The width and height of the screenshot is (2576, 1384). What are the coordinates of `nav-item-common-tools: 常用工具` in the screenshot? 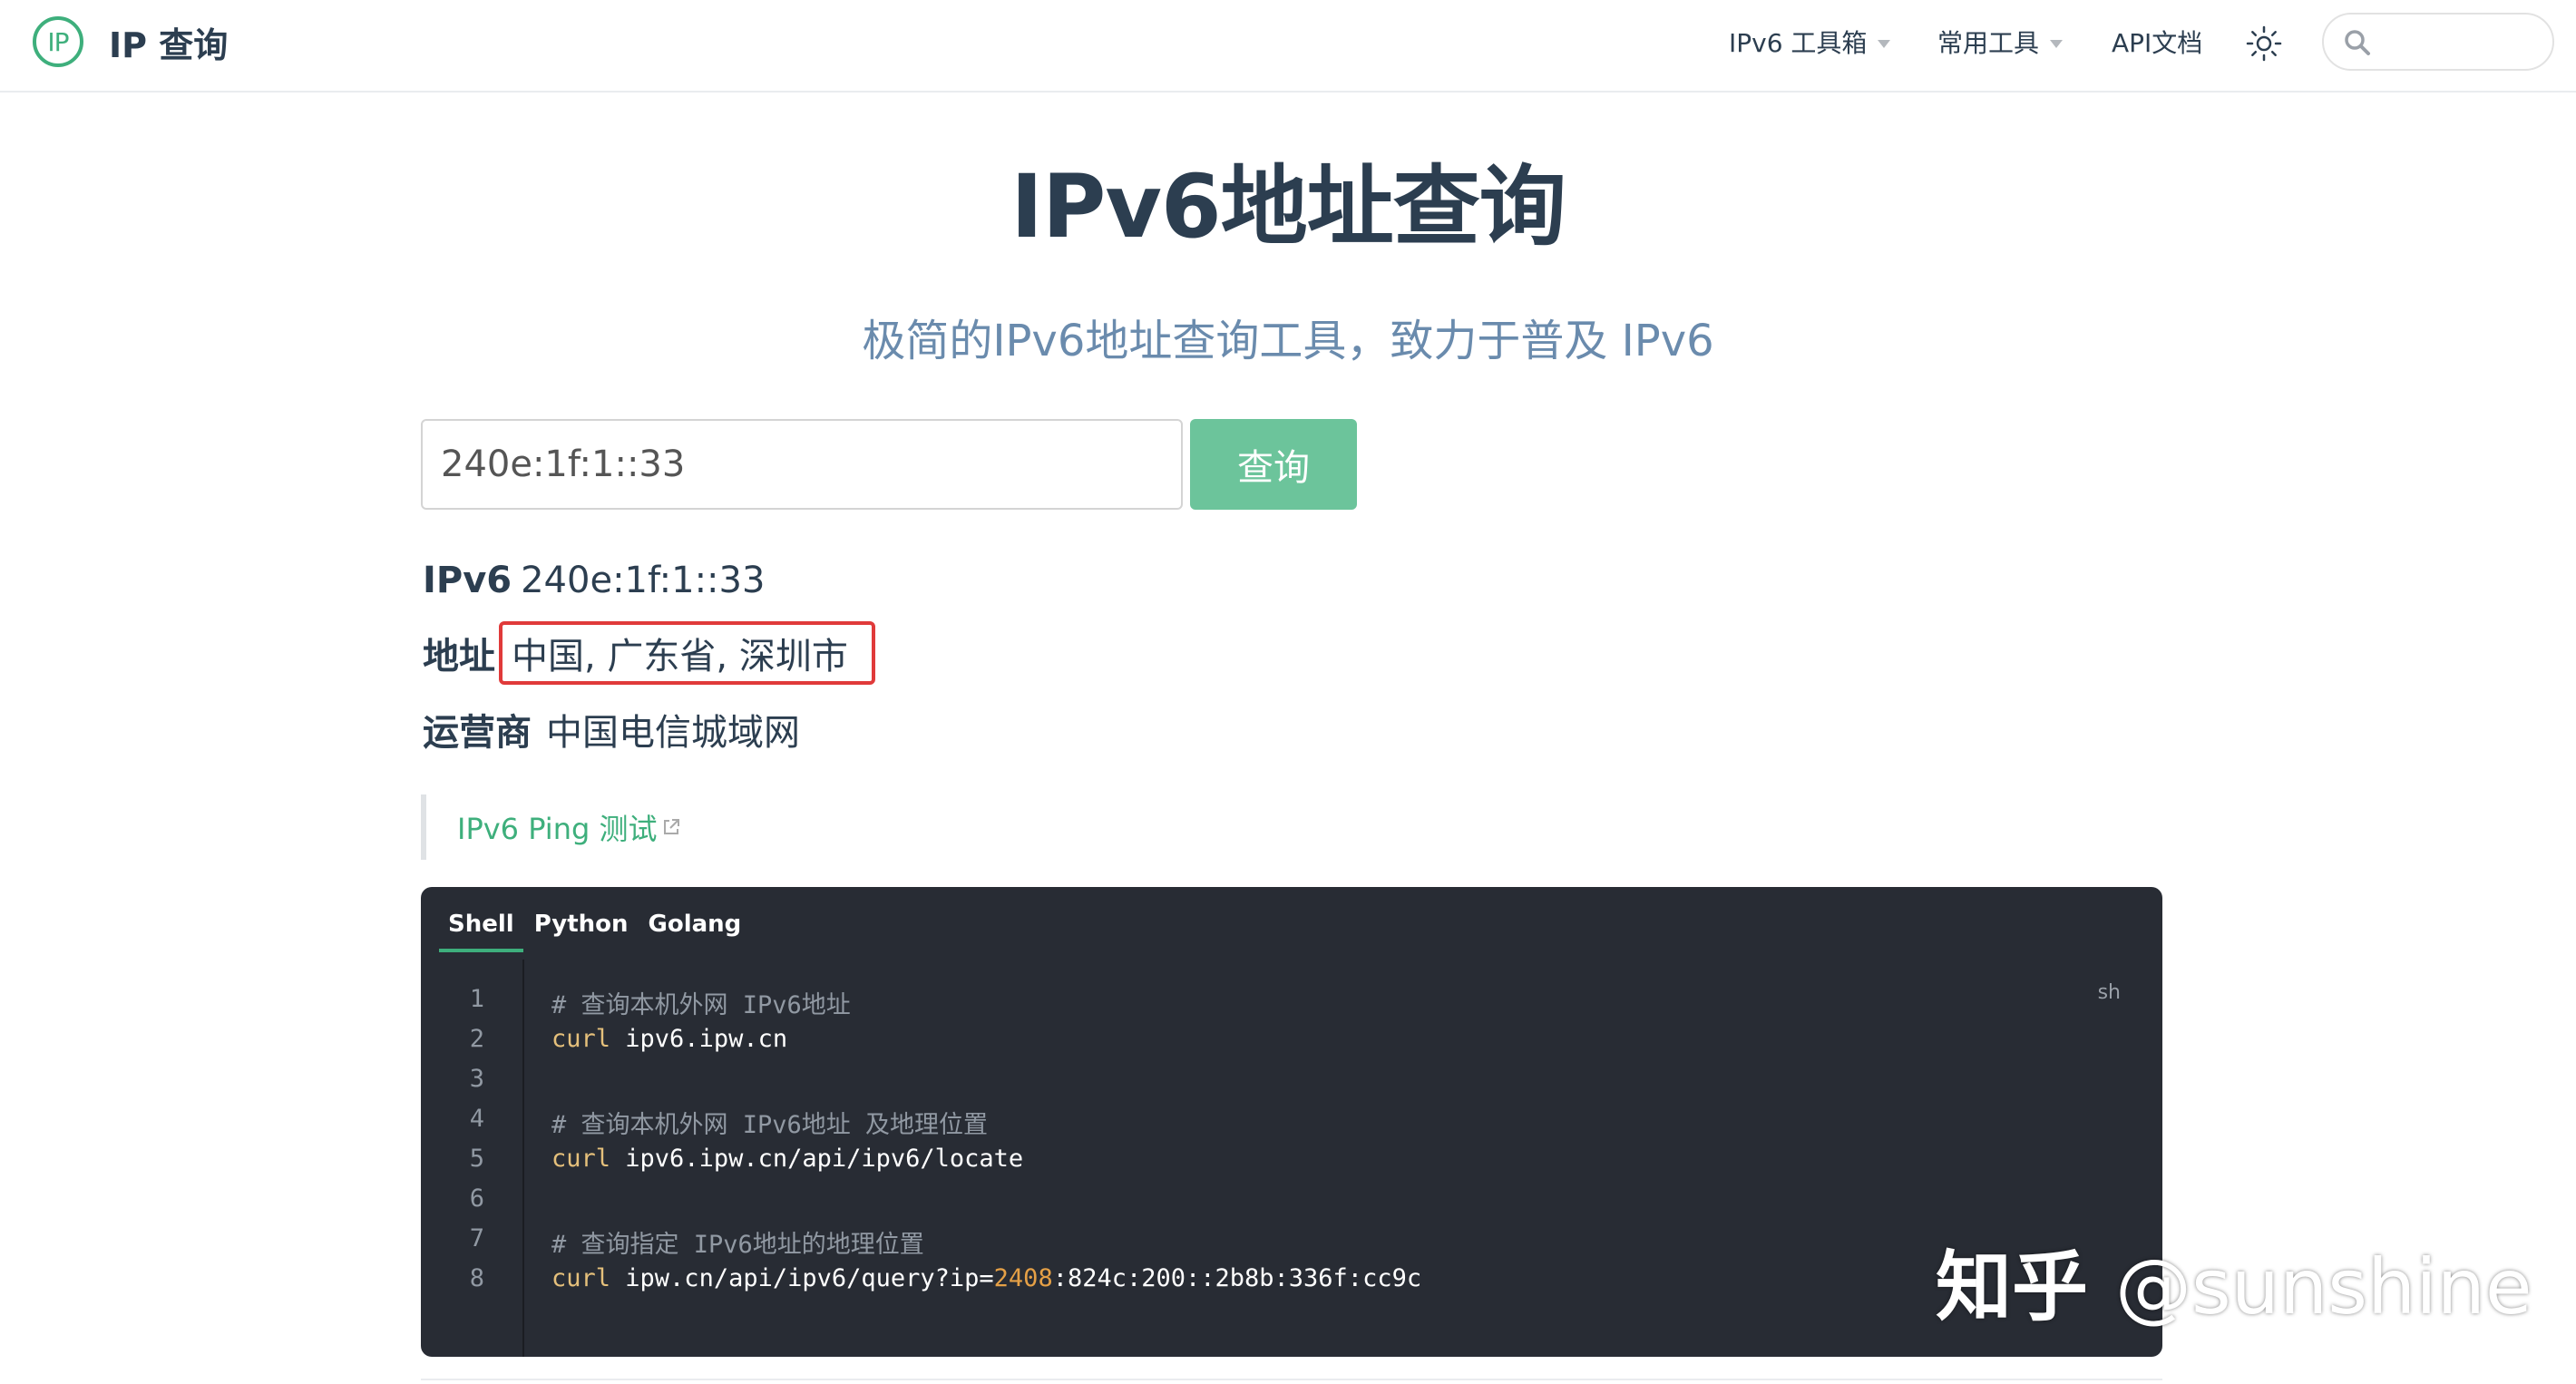 It's located at (2000, 42).